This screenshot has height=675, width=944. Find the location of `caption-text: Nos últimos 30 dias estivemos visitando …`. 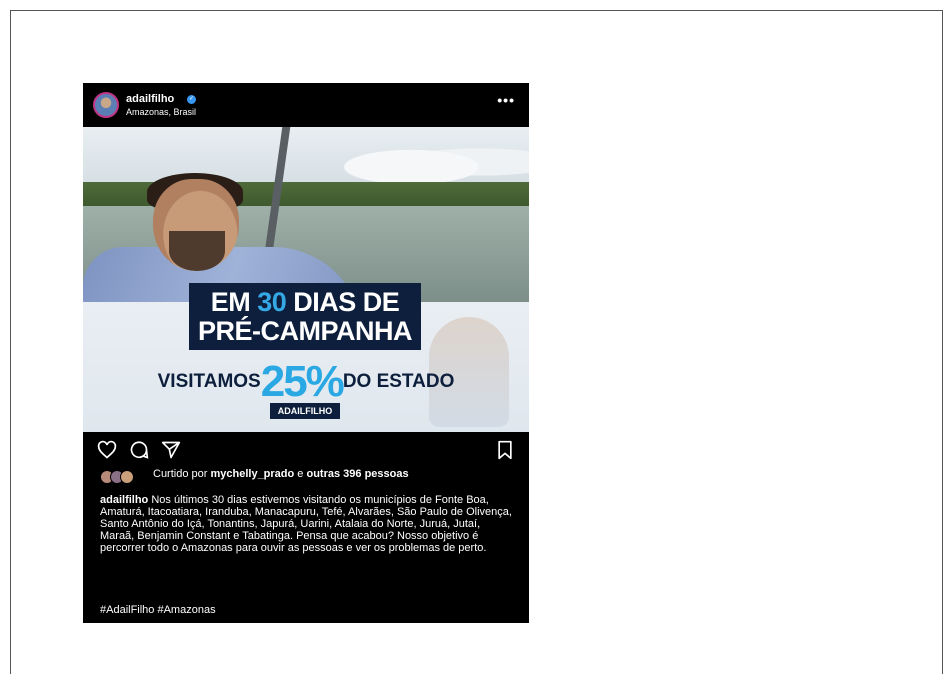

caption-text: Nos últimos 30 dias estivemos visitando … is located at coordinates (306, 524).